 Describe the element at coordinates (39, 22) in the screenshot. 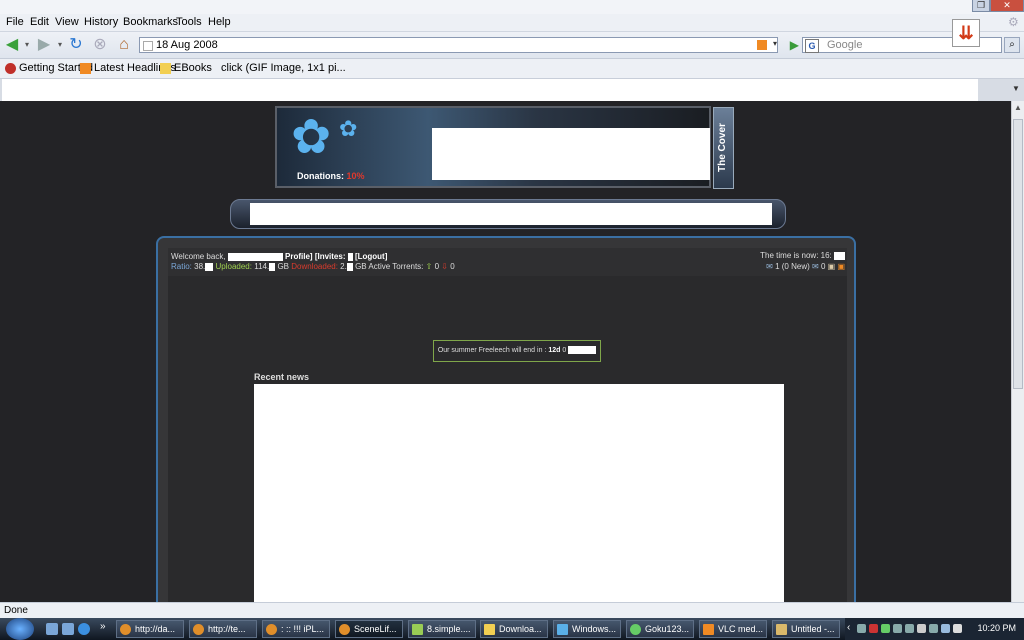

I see `menu-edit: Edit` at that location.